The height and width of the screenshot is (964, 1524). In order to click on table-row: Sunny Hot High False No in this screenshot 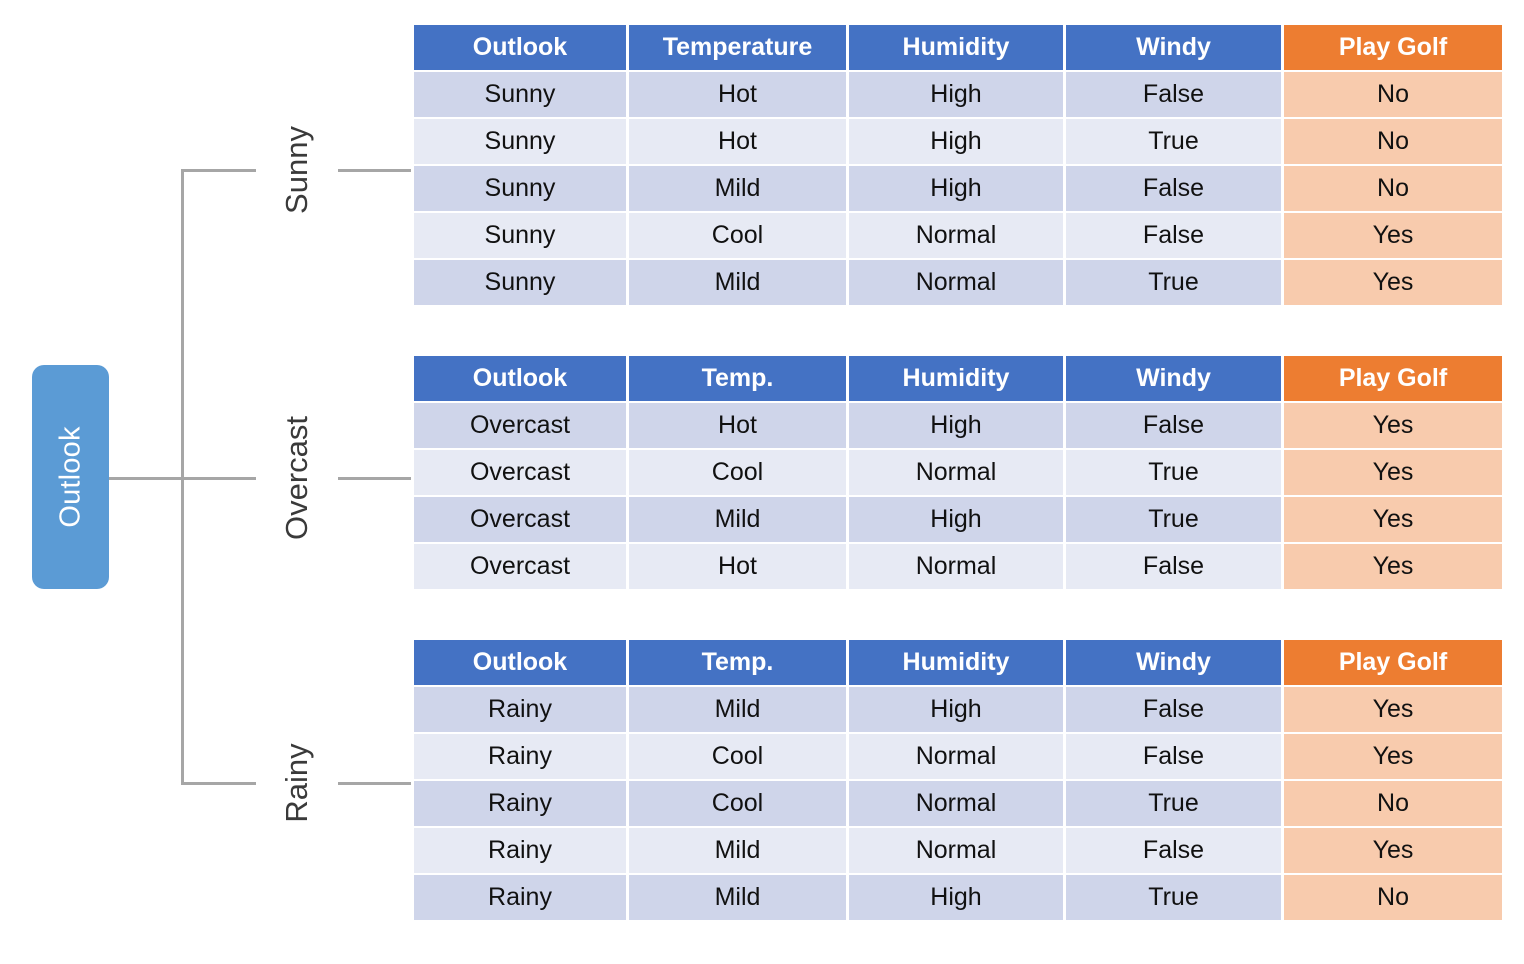, I will do `click(958, 94)`.